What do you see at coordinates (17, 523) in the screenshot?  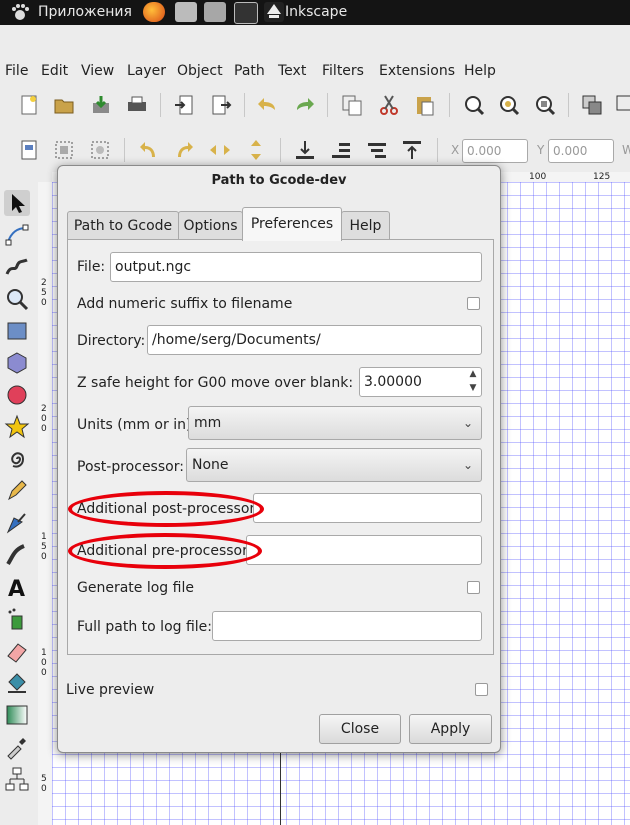 I see `pen-tool-icon` at bounding box center [17, 523].